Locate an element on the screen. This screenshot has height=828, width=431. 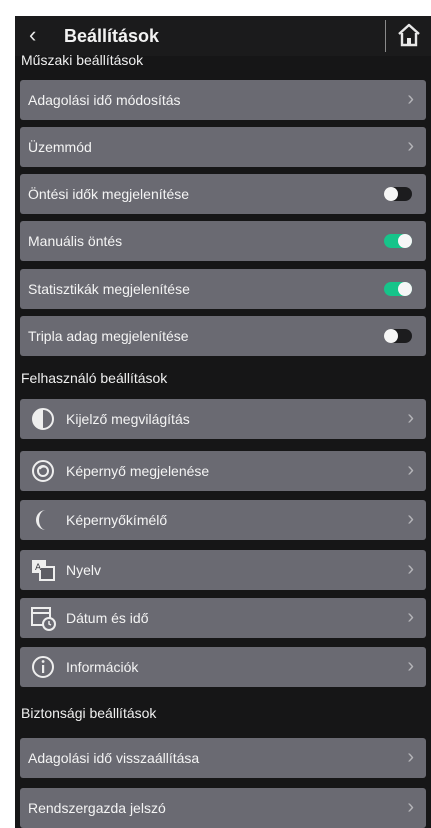
svg-text: A is located at coordinates (38, 568).